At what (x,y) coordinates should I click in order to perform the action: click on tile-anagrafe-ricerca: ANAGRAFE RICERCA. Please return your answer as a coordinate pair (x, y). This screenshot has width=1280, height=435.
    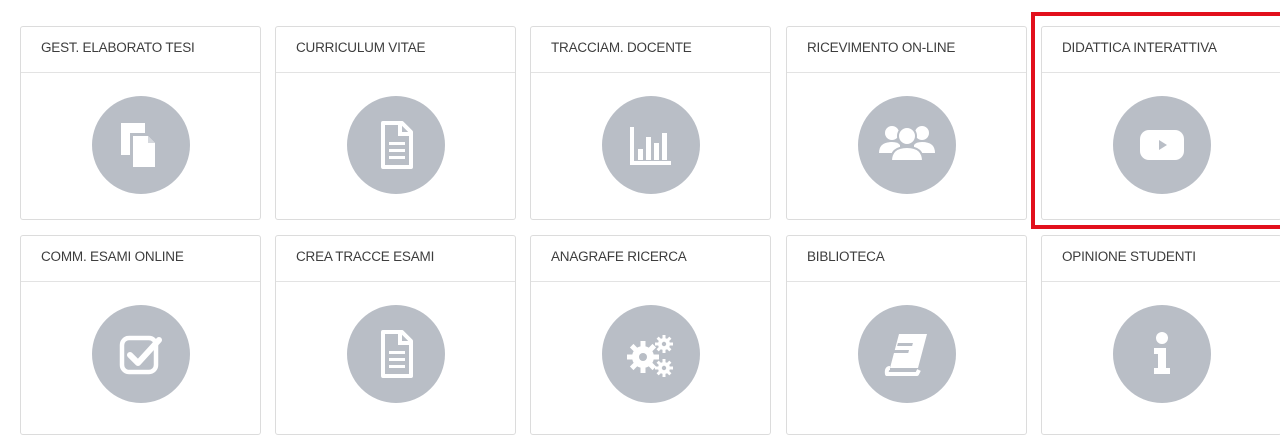
    Looking at the image, I should click on (650, 335).